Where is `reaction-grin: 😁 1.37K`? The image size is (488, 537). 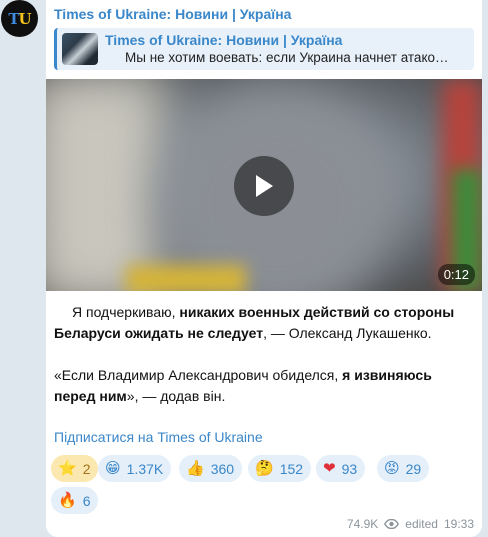
reaction-grin: 😁 1.37K is located at coordinates (135, 468).